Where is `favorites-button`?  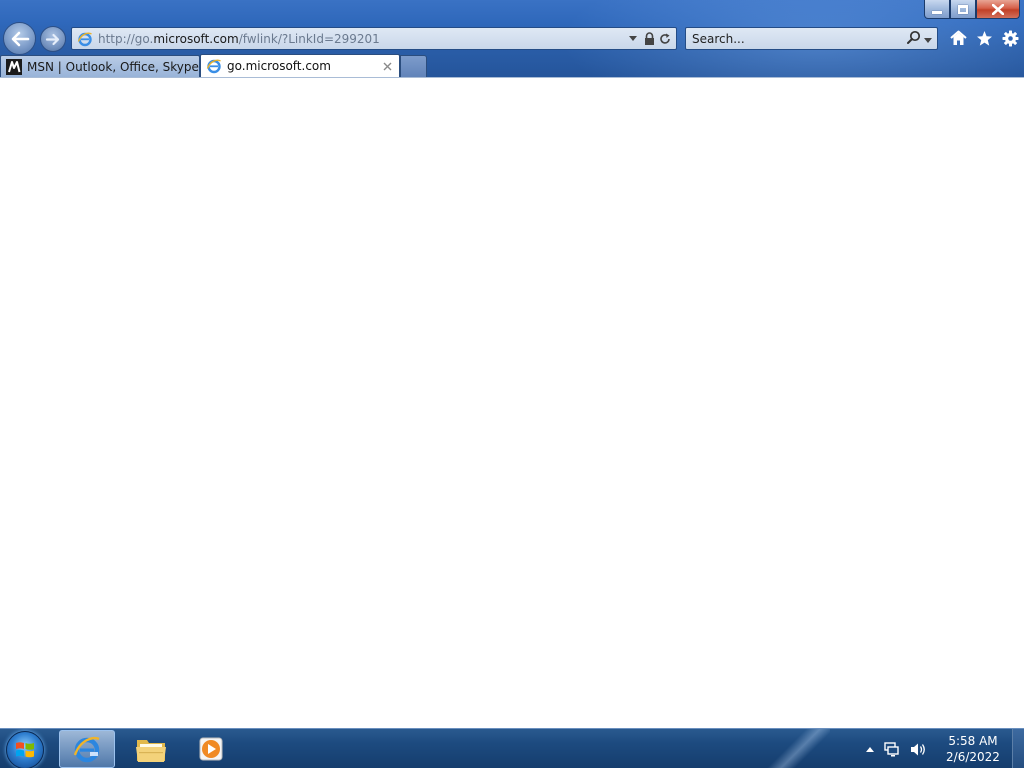
favorites-button is located at coordinates (984, 38).